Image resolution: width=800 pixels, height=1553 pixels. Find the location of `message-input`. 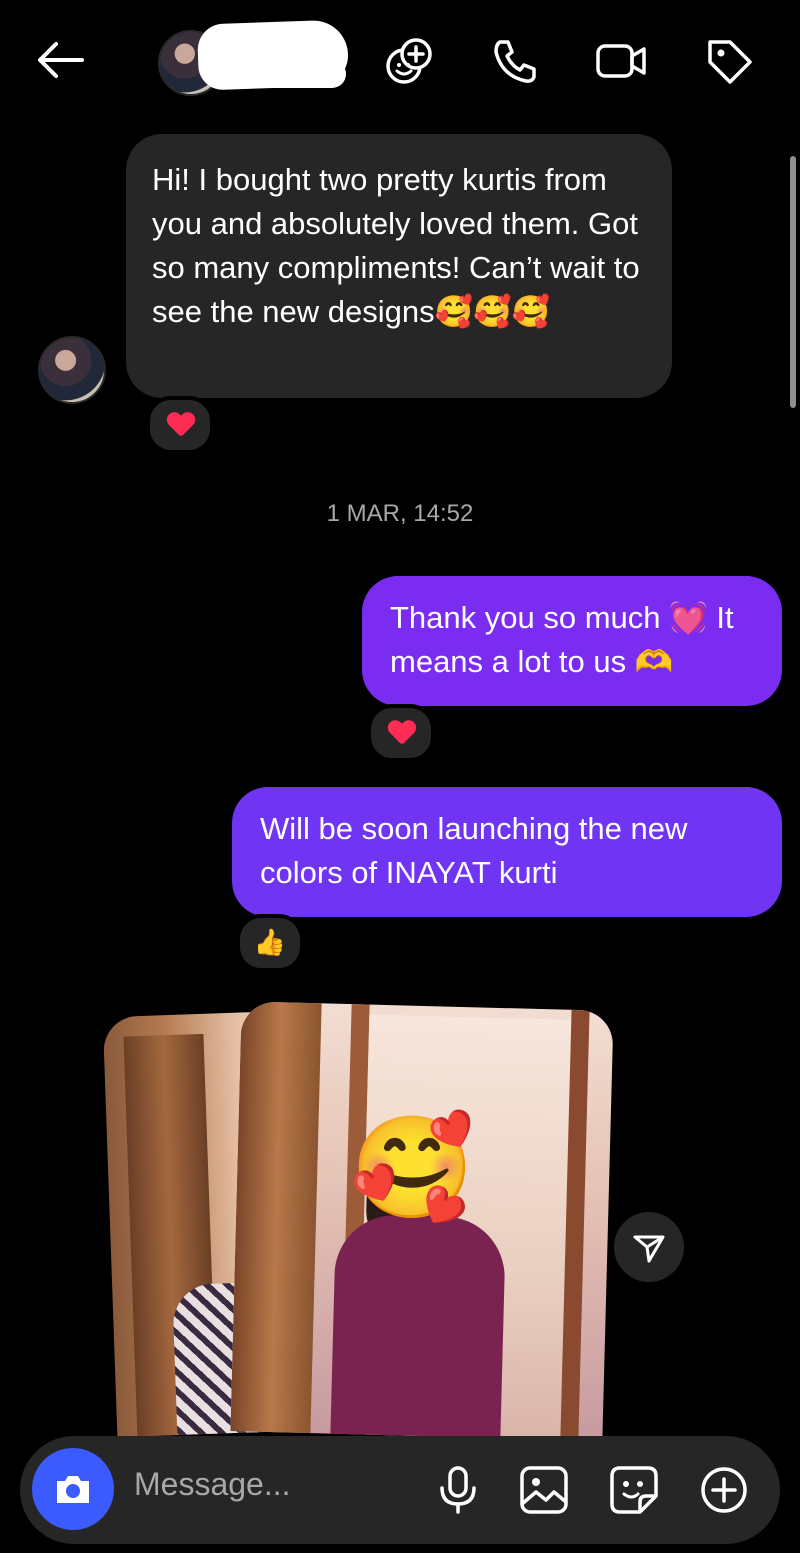

message-input is located at coordinates (274, 1484).